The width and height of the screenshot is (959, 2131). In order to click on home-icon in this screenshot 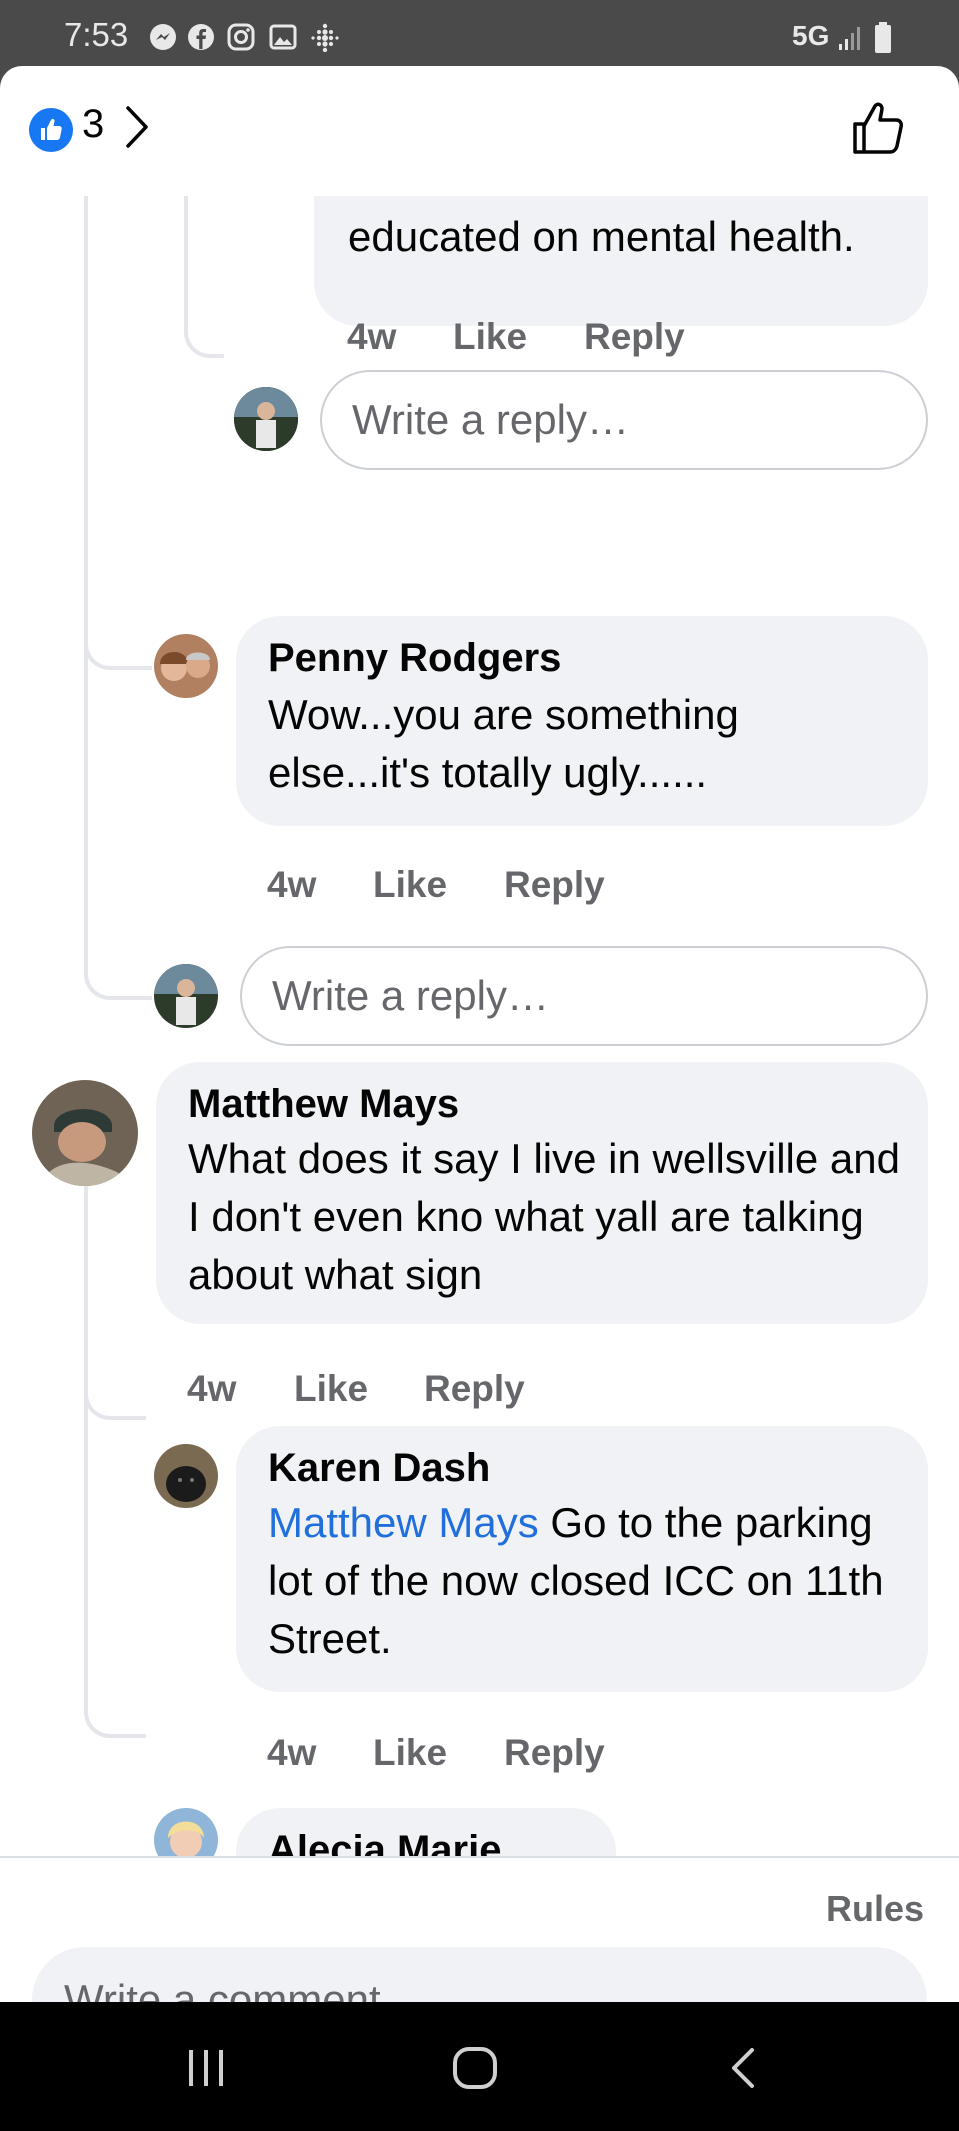, I will do `click(475, 2068)`.